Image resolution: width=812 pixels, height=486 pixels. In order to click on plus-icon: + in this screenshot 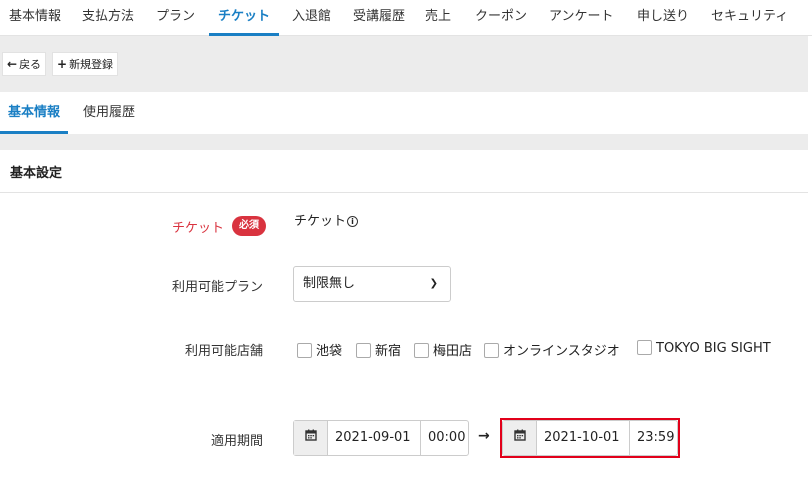, I will do `click(62, 64)`.